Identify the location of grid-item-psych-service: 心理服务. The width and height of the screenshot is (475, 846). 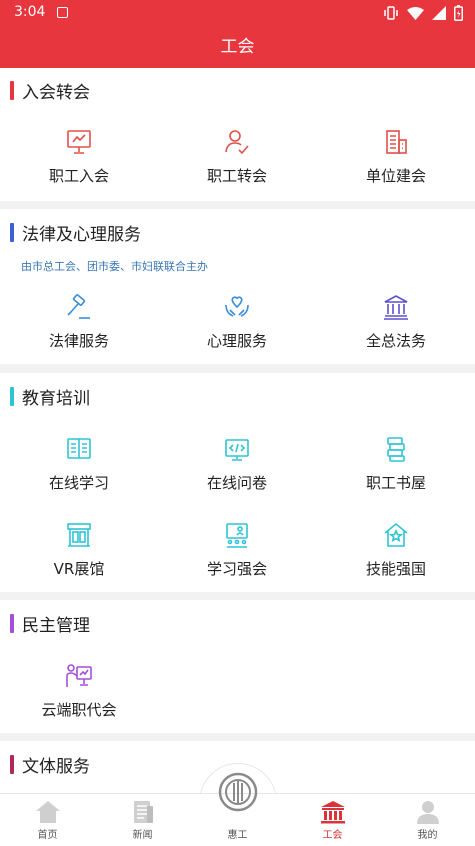
(237, 322).